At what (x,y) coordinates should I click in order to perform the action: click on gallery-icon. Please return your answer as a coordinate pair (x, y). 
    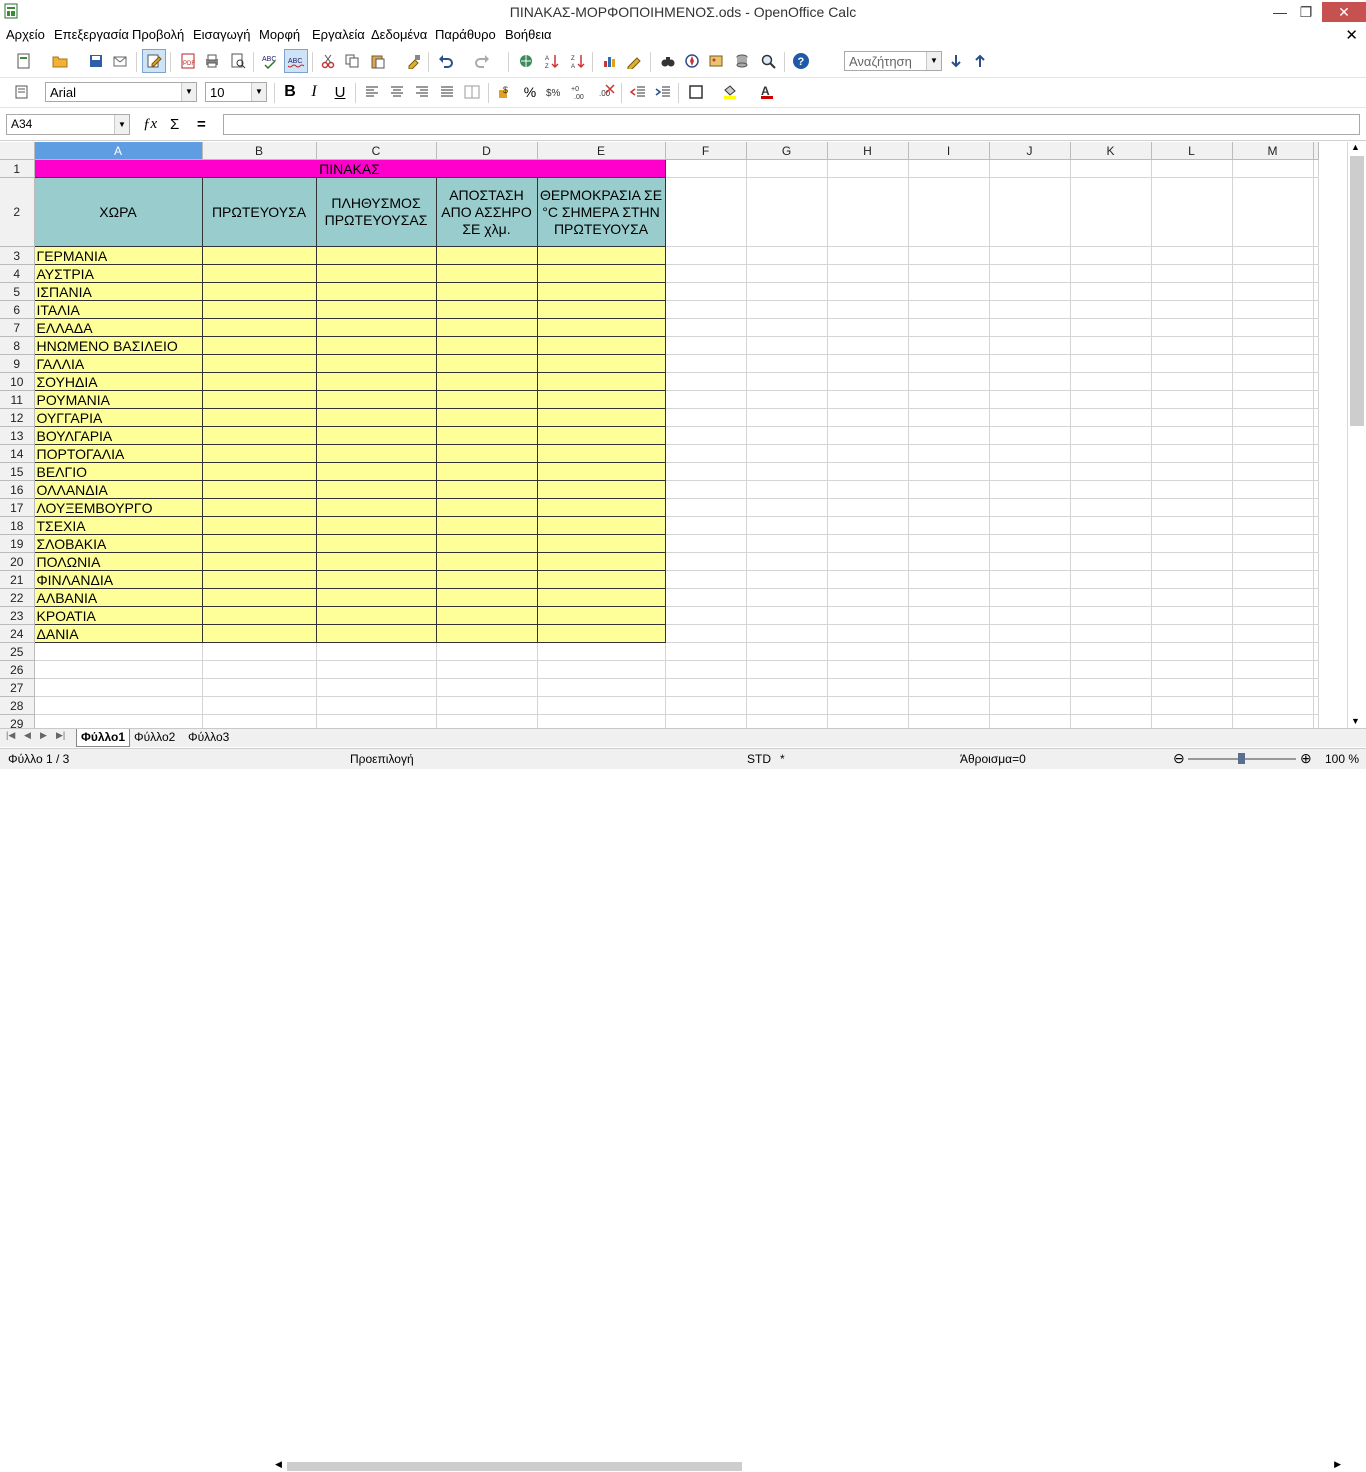
    Looking at the image, I should click on (716, 61).